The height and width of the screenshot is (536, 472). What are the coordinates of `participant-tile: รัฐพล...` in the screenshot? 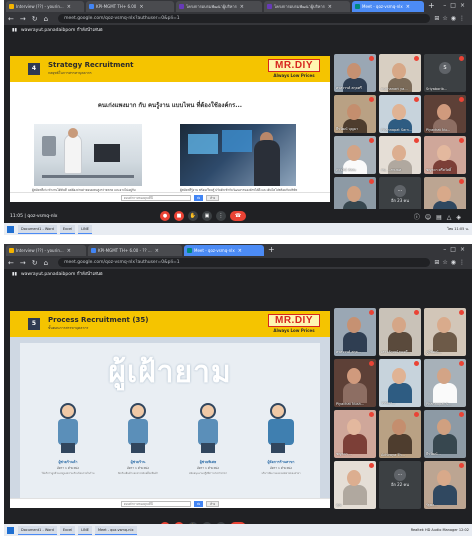 It's located at (445, 485).